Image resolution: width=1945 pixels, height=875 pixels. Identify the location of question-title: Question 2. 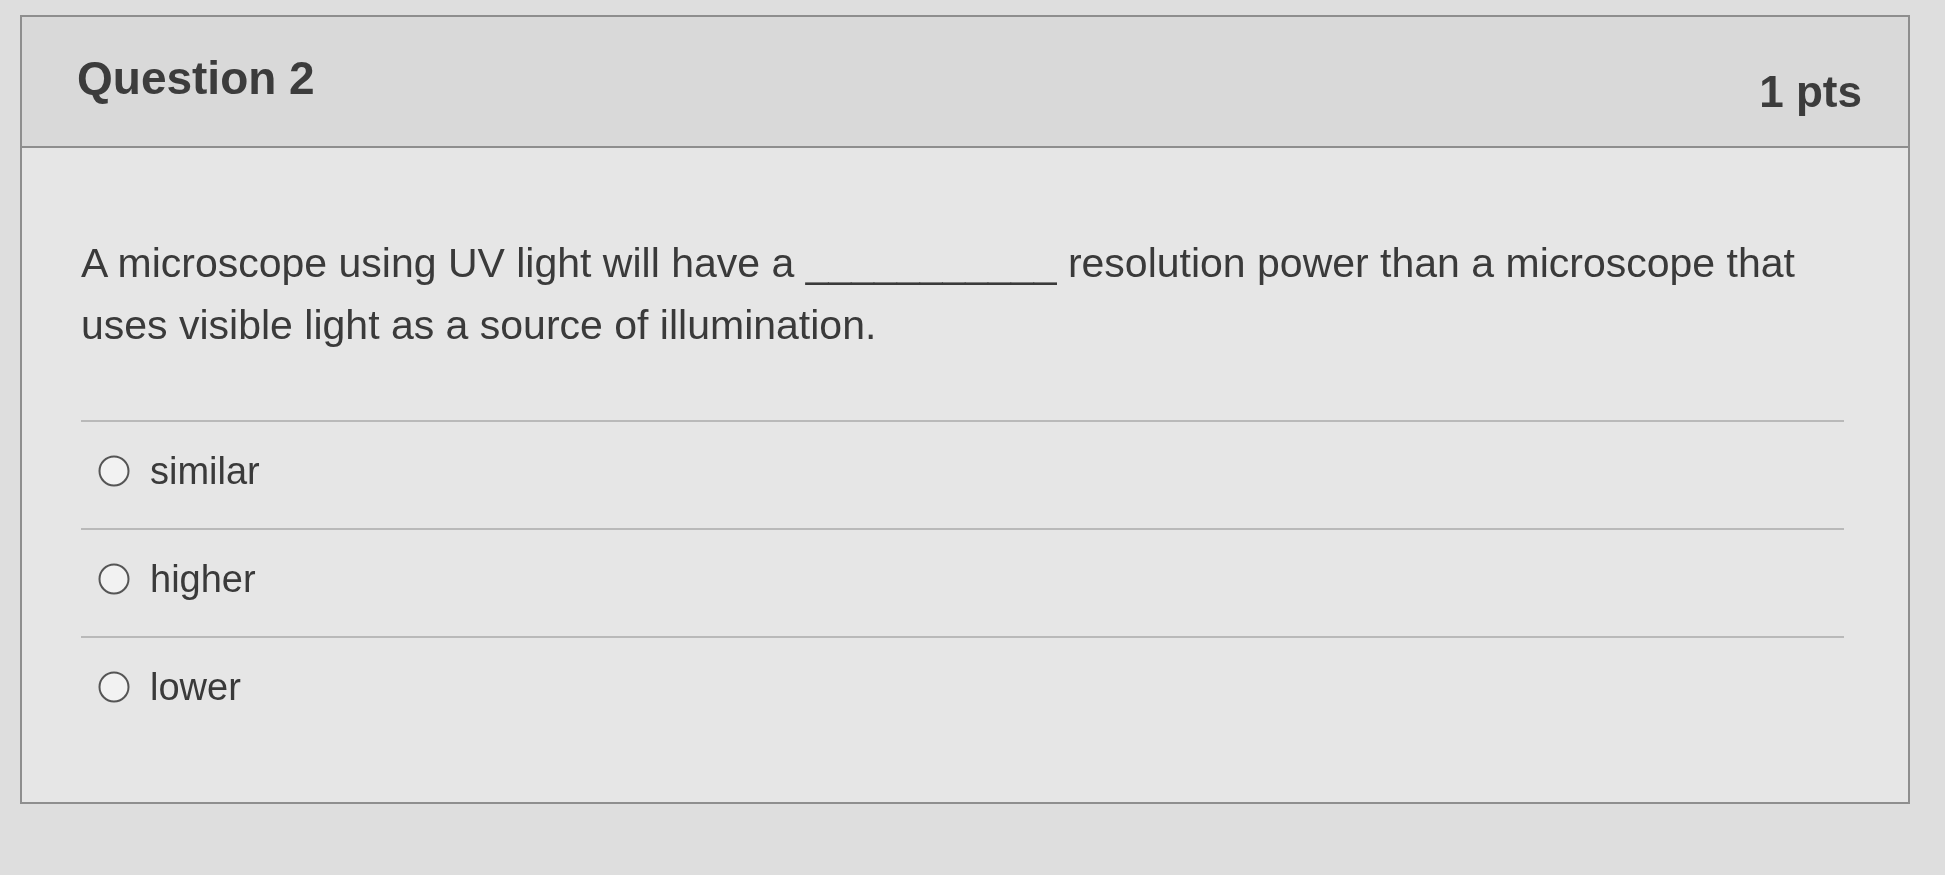
(196, 77).